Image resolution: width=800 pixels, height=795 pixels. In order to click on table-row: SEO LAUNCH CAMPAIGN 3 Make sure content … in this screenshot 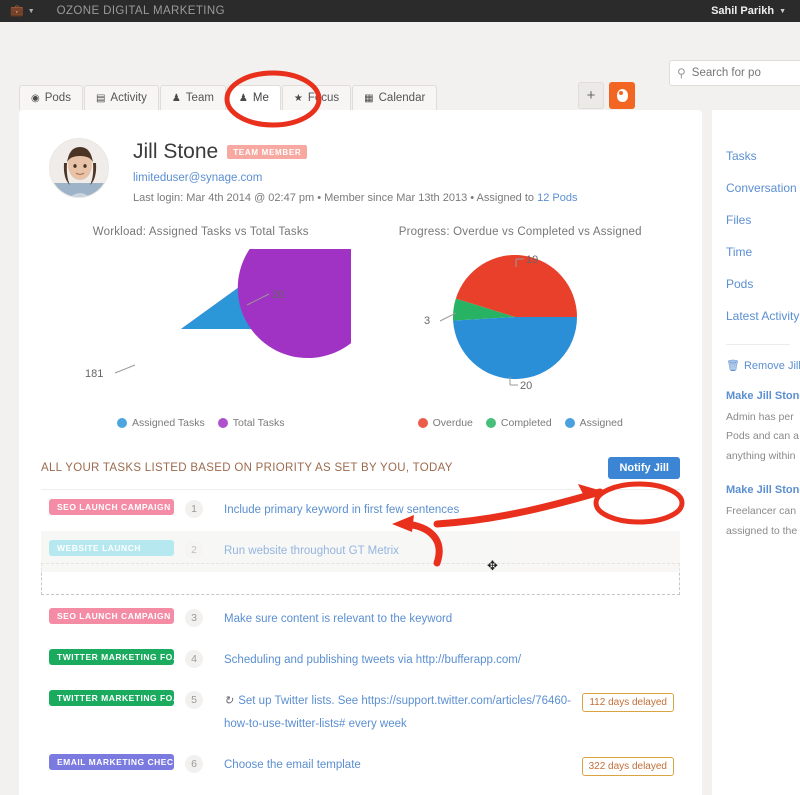, I will do `click(360, 619)`.